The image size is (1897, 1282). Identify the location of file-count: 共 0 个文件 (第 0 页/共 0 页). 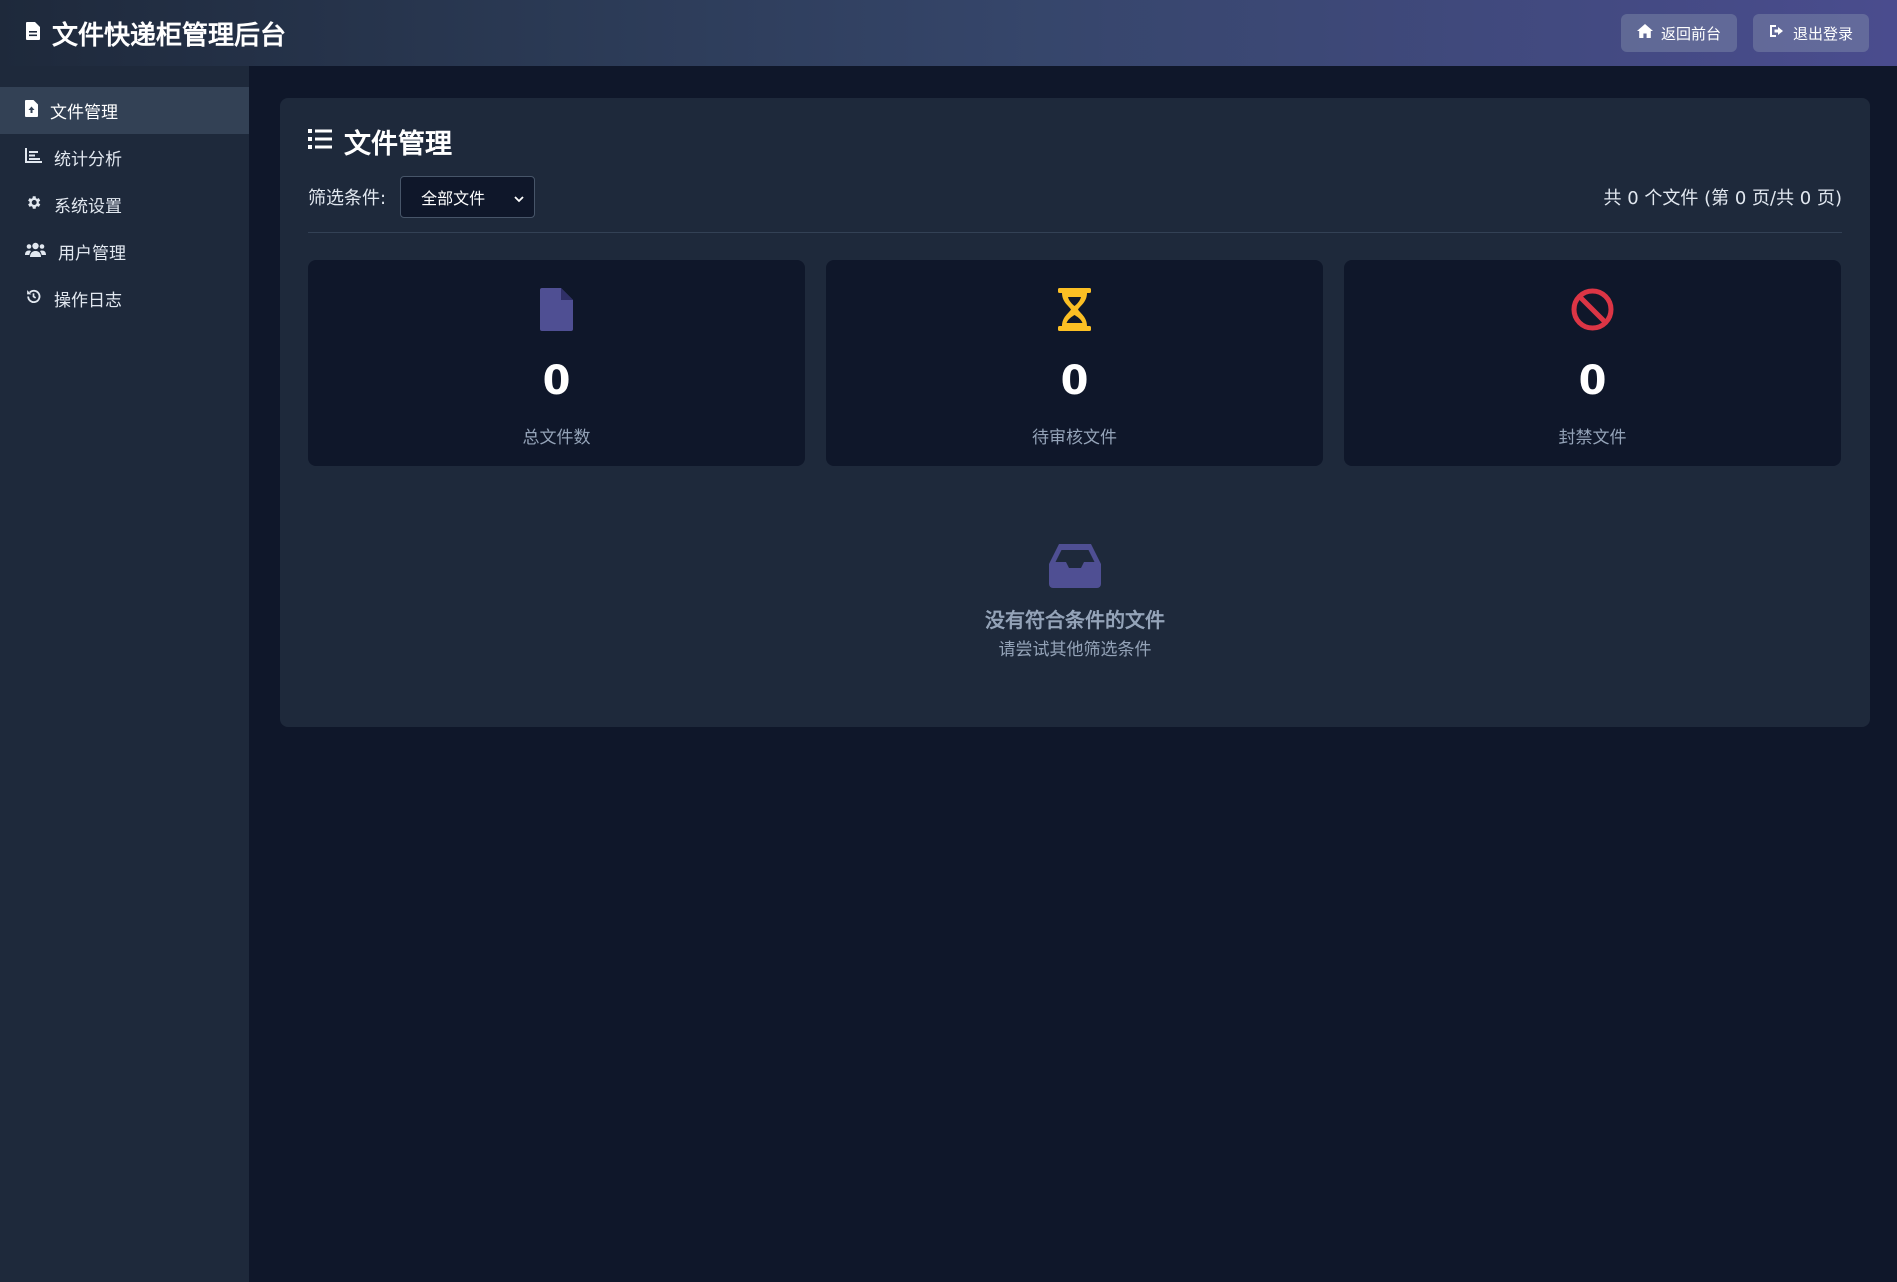
(1722, 198).